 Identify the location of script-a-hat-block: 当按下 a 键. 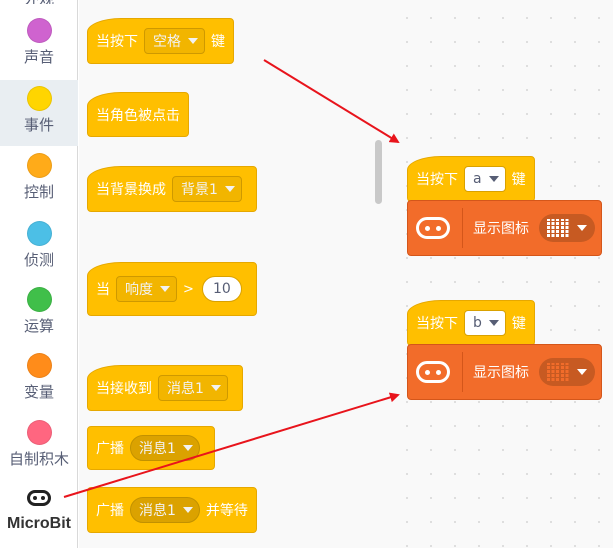
(471, 179).